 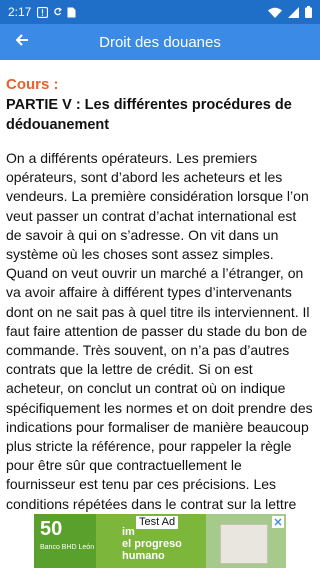 What do you see at coordinates (43, 12) in the screenshot?
I see `warning-icon` at bounding box center [43, 12].